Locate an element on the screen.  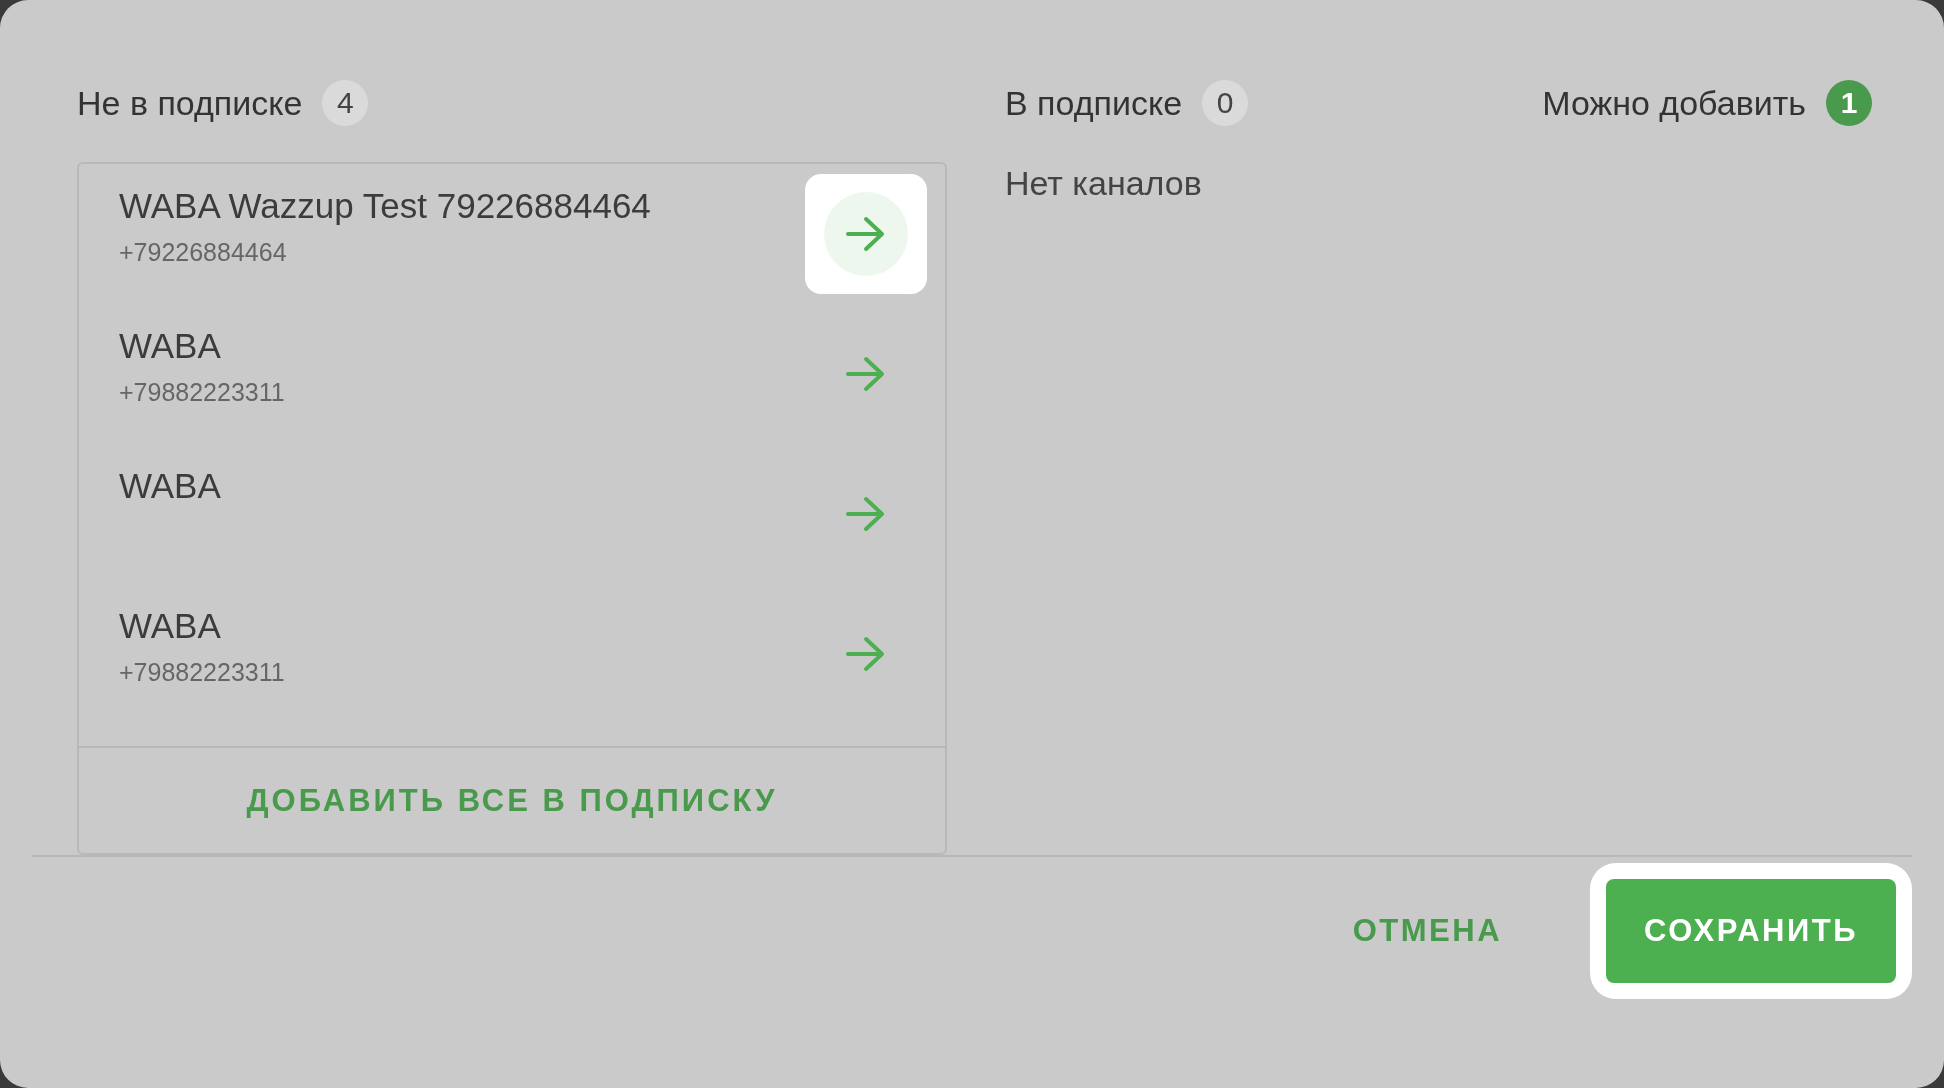
count-badge: 4 is located at coordinates (345, 103).